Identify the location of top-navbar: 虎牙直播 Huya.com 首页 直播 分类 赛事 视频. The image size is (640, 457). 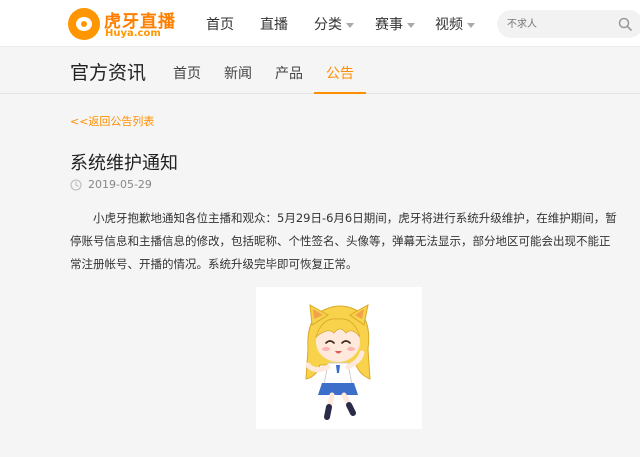
(320, 23).